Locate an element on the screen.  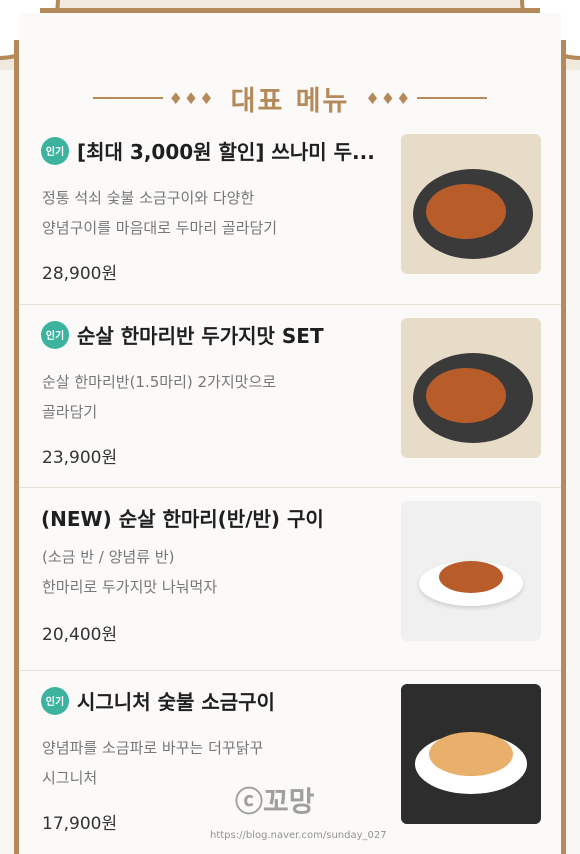
menu-item-description-line1: 양념파를 소금파로 바꾸는 더꾸닭꾸 is located at coordinates (153, 748).